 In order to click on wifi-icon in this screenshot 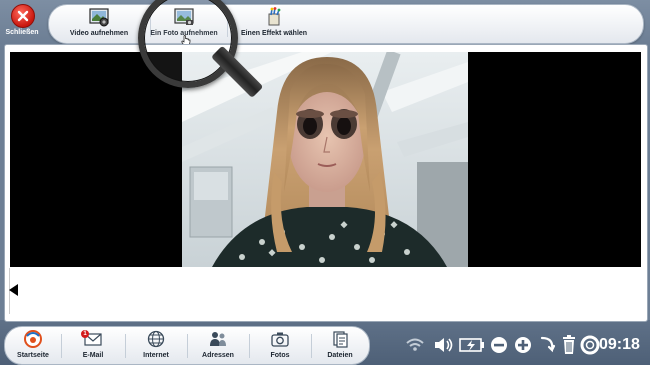, I will do `click(415, 345)`.